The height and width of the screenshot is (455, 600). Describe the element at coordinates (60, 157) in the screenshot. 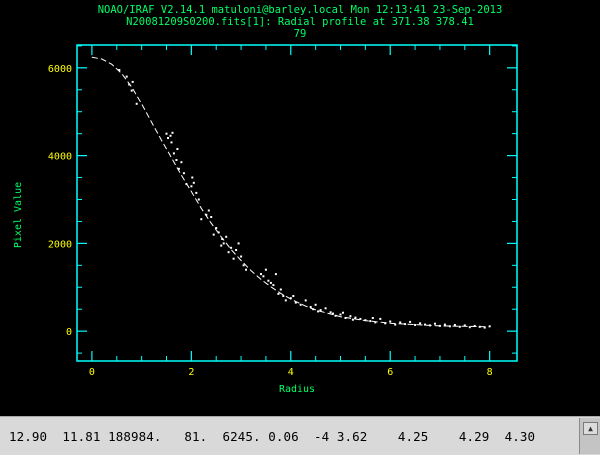

I see `y-tick-label: 4000` at that location.